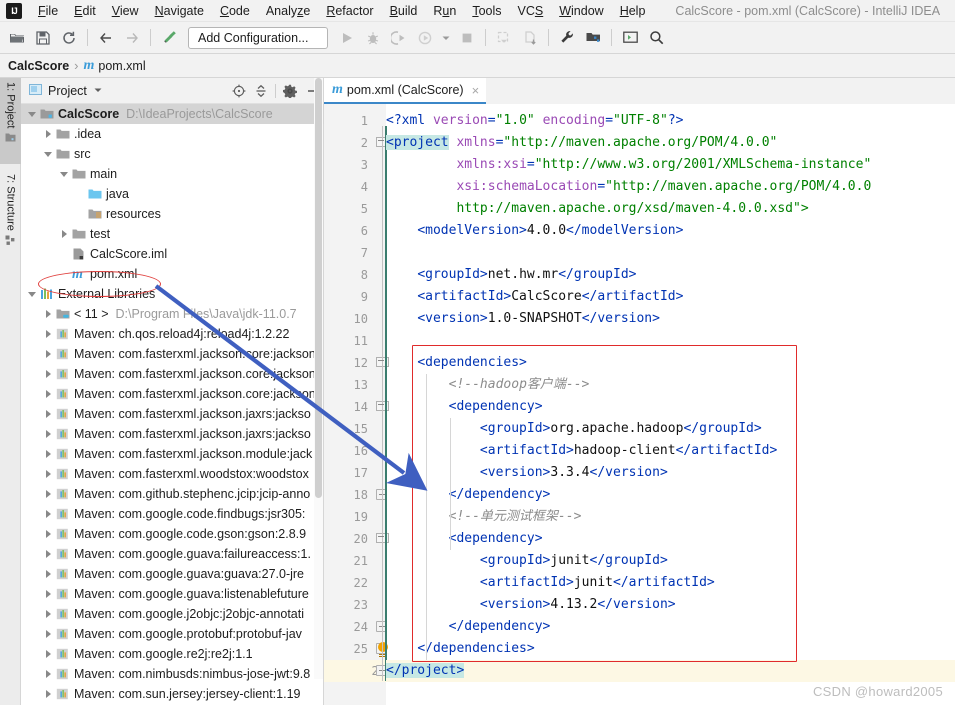 The height and width of the screenshot is (705, 955). I want to click on menu-item-refactor: Refactor, so click(349, 11).